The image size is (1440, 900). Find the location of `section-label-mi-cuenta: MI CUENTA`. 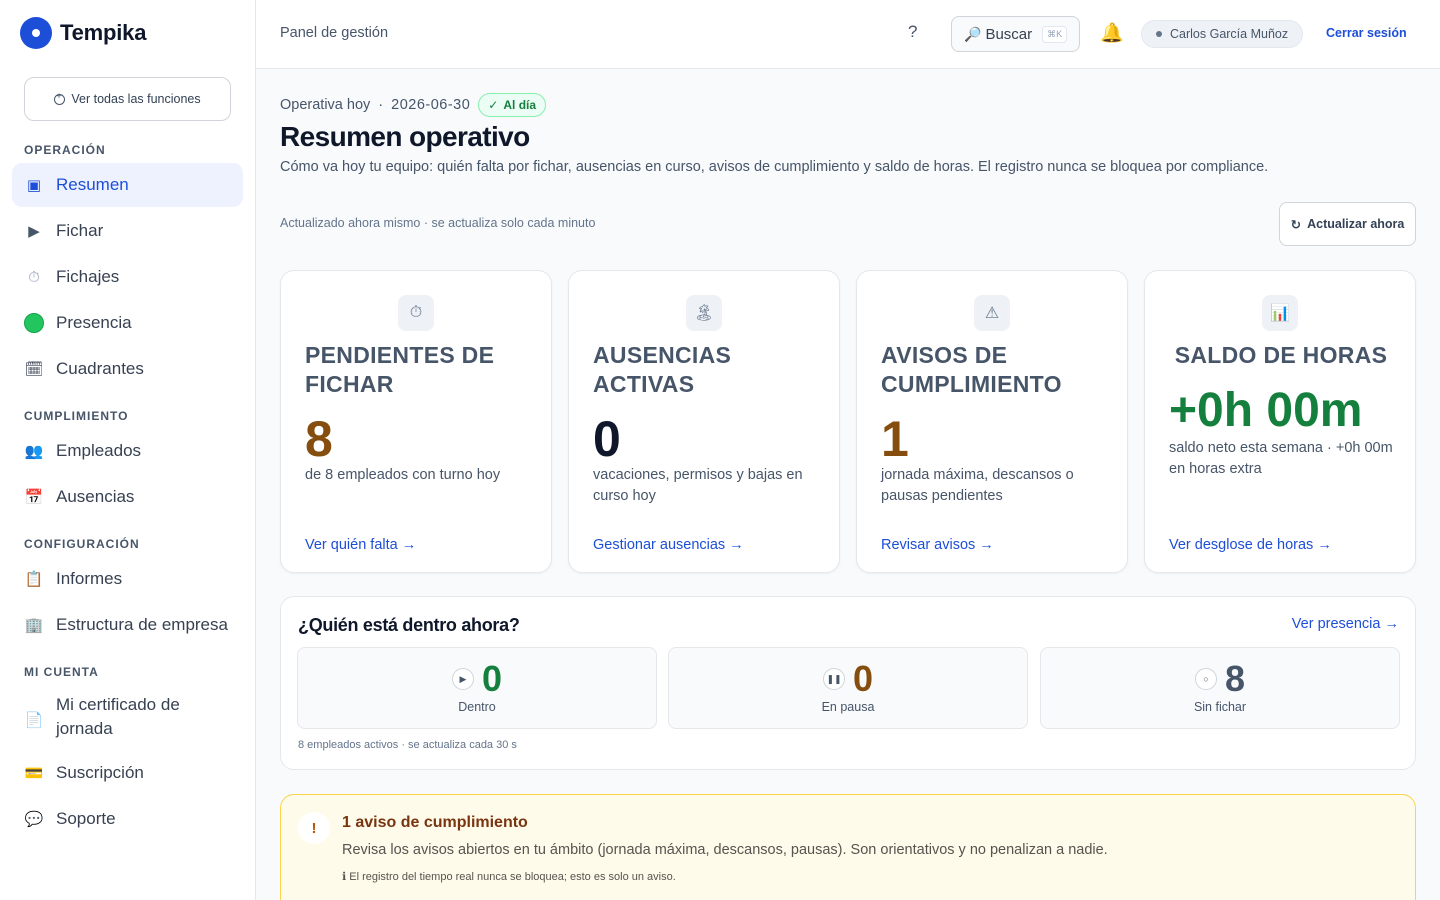

section-label-mi-cuenta: MI CUENTA is located at coordinates (61, 672).